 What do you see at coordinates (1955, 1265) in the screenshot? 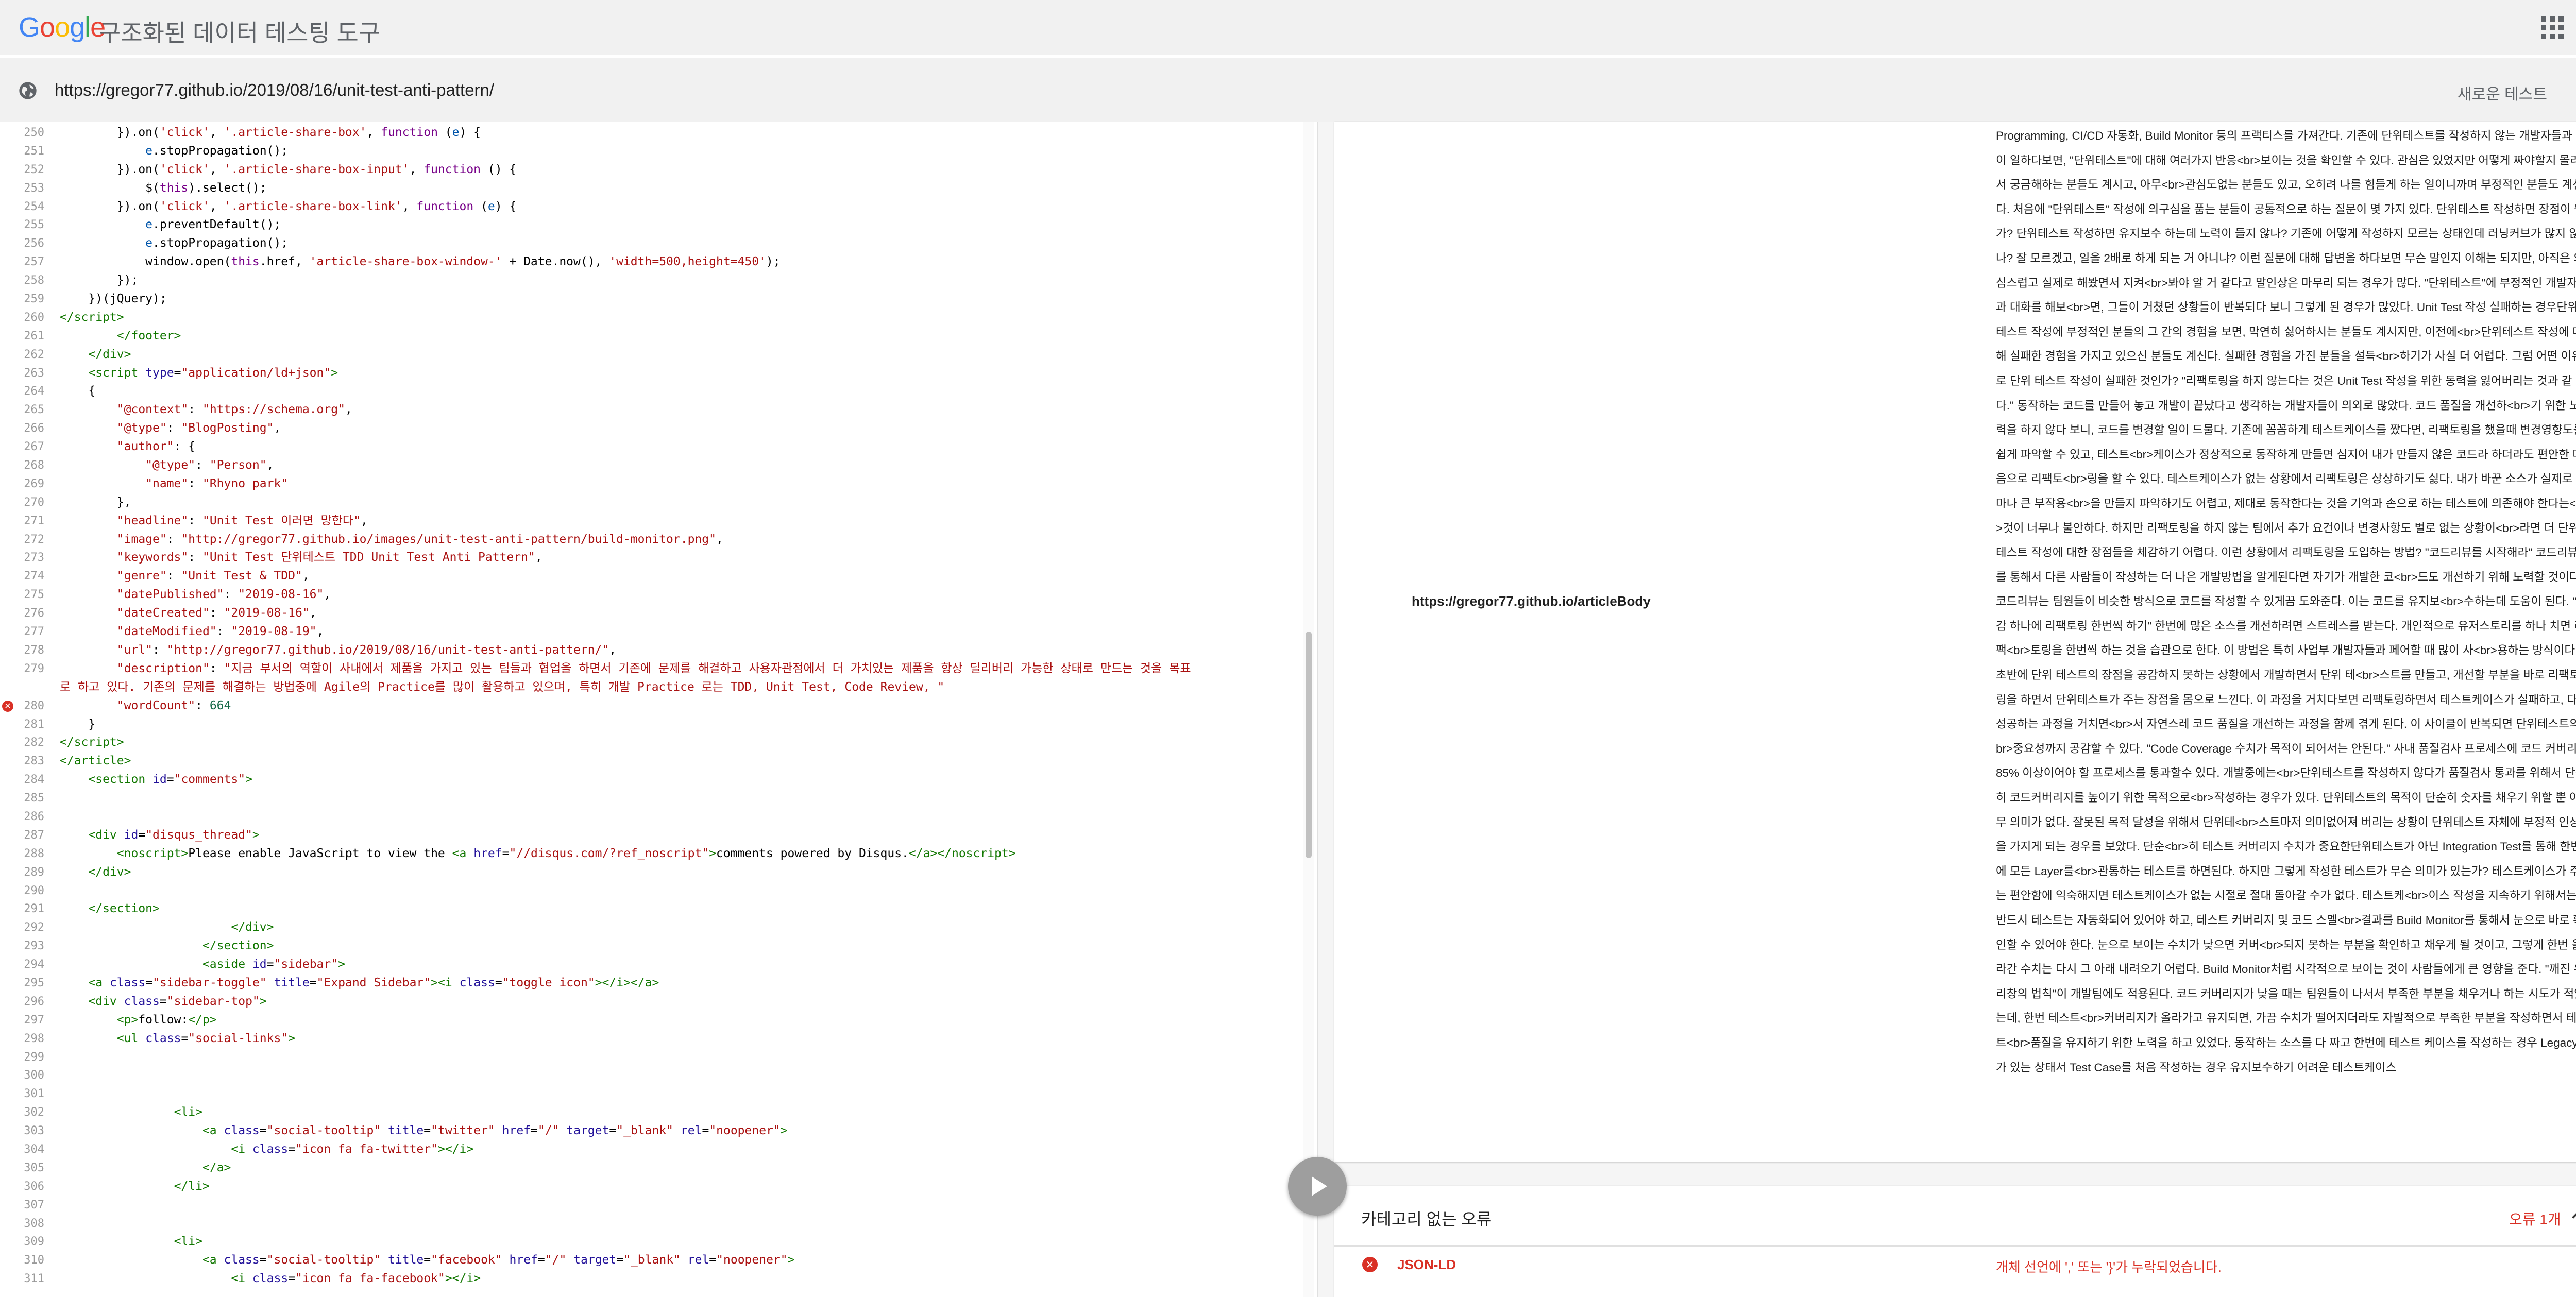
I see `error-row: ✕ JSON-LD 개체 선언에 ',' 또는 '}'가 누락되었습니다.` at bounding box center [1955, 1265].